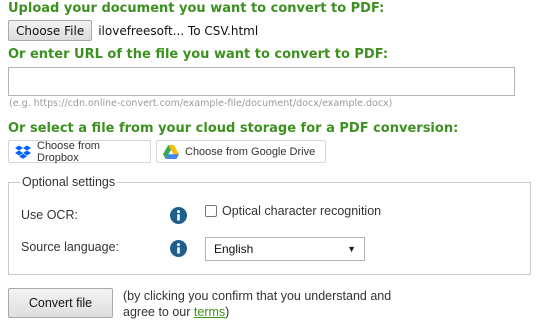  I want to click on confirm-line-2: agree to our terms), so click(283, 312).